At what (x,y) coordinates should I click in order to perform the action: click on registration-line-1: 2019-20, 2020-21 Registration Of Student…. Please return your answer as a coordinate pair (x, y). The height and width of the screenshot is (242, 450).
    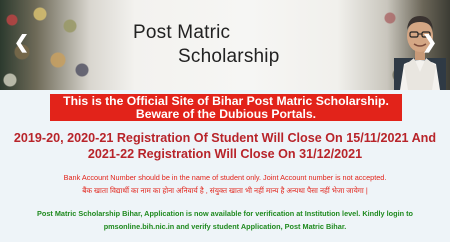
    Looking at the image, I should click on (225, 138).